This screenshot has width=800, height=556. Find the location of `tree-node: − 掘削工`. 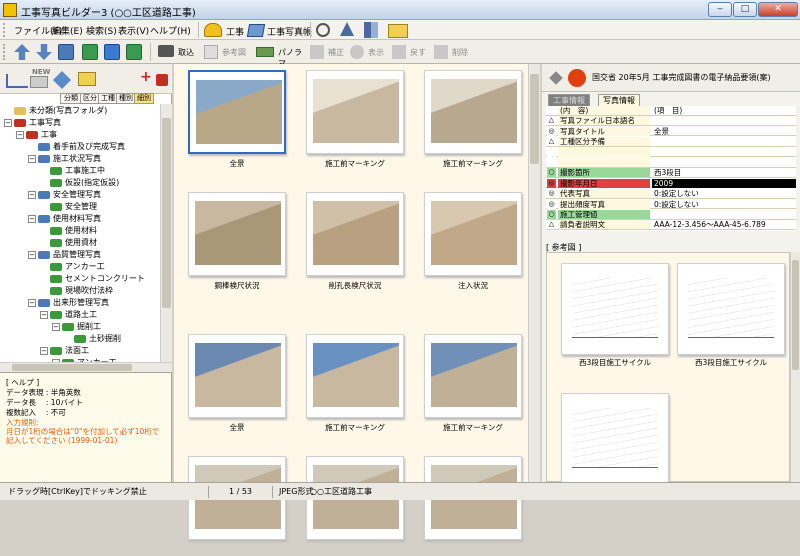

tree-node: − 掘削工 is located at coordinates (76, 327).